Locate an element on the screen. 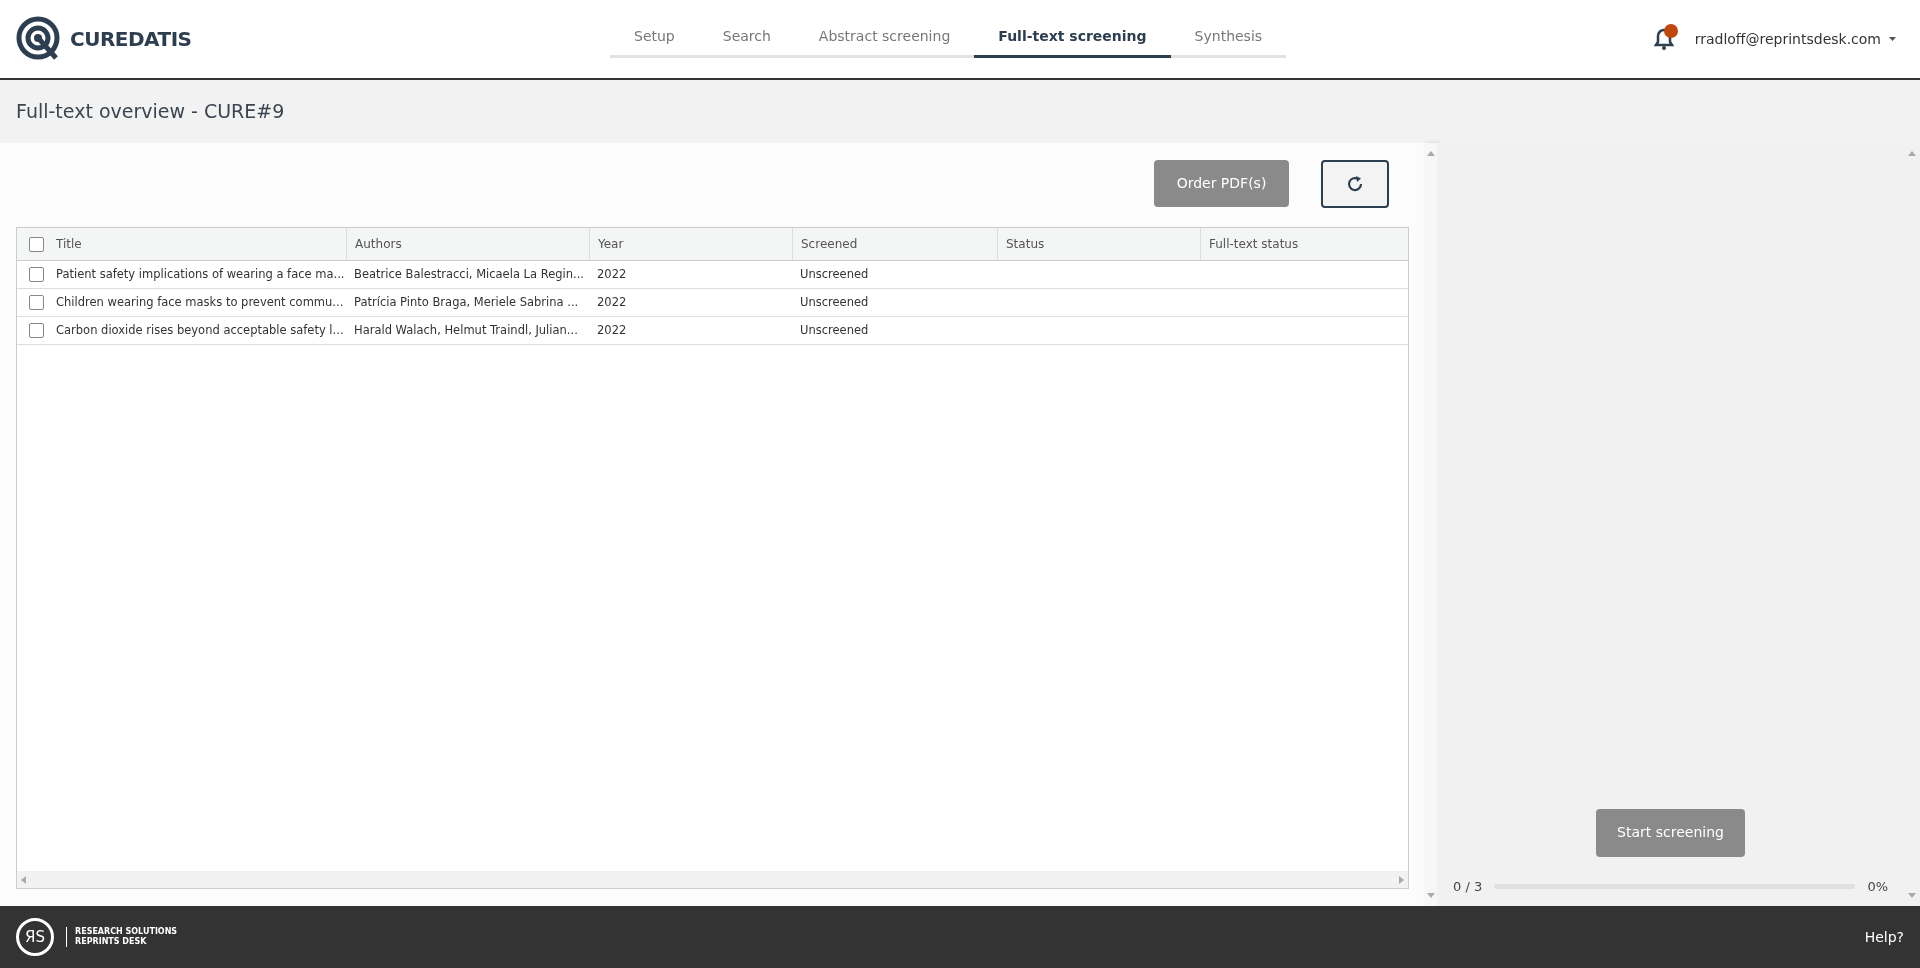  scroll-right-icon is located at coordinates (1401, 879).